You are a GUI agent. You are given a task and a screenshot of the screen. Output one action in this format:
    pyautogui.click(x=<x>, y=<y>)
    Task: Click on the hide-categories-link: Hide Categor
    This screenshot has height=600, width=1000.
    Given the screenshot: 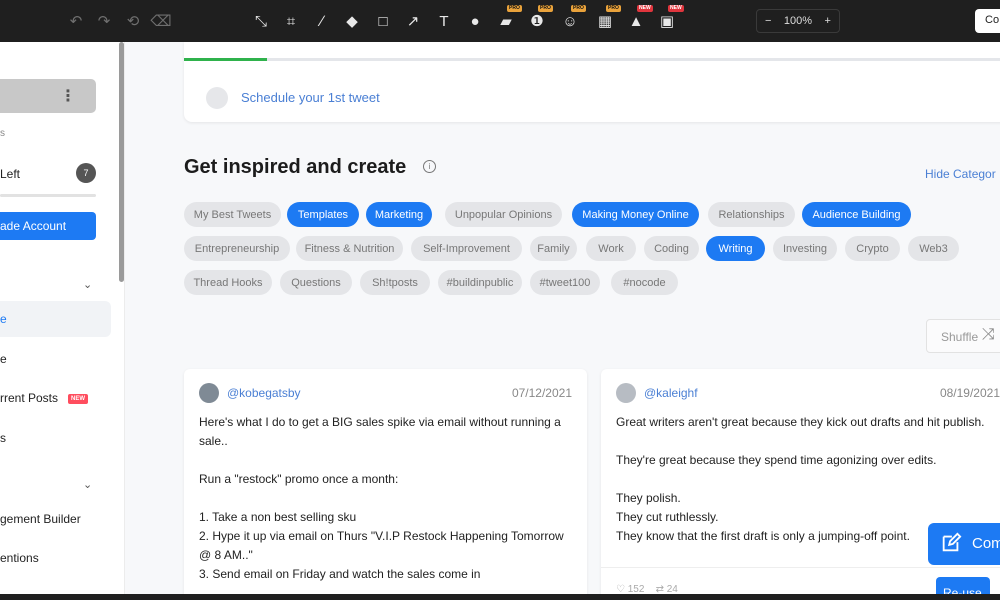 What is the action you would take?
    pyautogui.click(x=960, y=174)
    